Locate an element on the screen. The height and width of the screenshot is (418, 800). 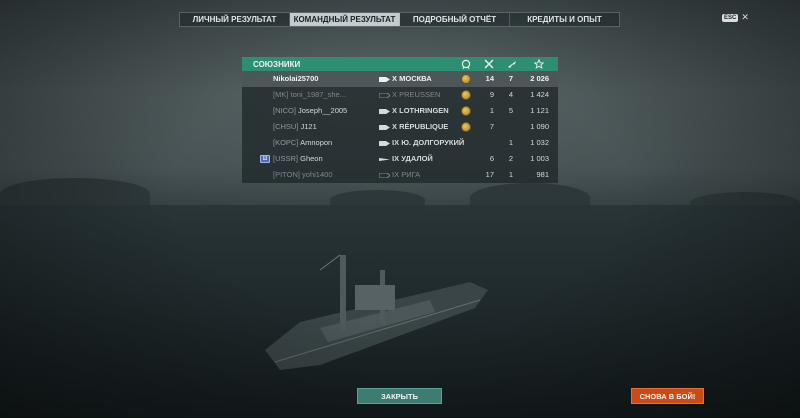
esc-close-button: ESC ✕ is located at coordinates (735, 17).